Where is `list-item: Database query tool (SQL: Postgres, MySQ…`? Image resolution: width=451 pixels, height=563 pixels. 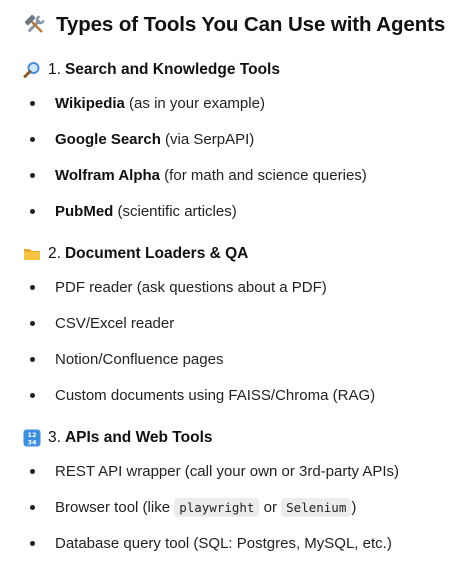
list-item: Database query tool (SQL: Postgres, MySQ… is located at coordinates (211, 543).